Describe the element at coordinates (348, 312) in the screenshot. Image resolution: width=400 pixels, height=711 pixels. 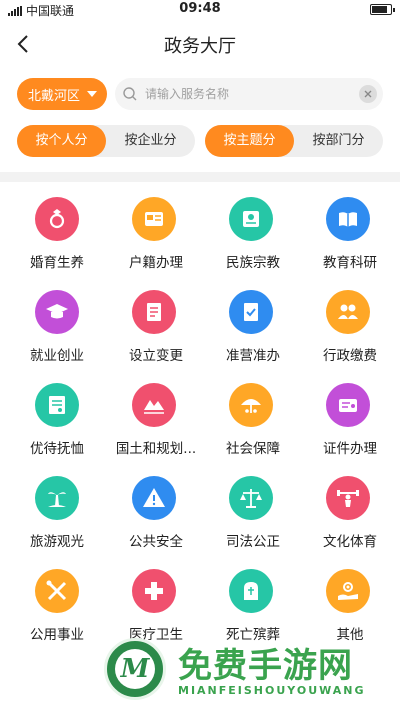
I see `people-icon` at that location.